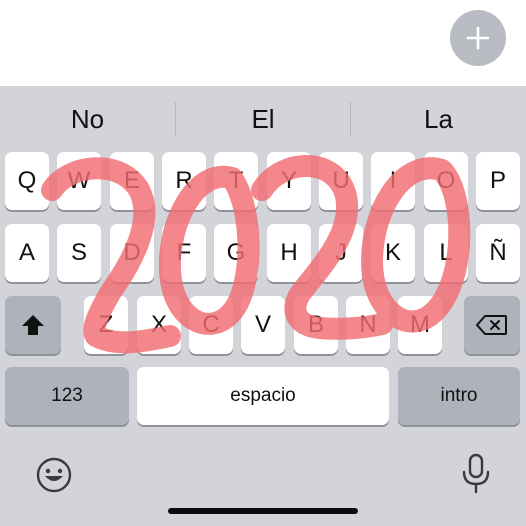  I want to click on add-button, so click(478, 38).